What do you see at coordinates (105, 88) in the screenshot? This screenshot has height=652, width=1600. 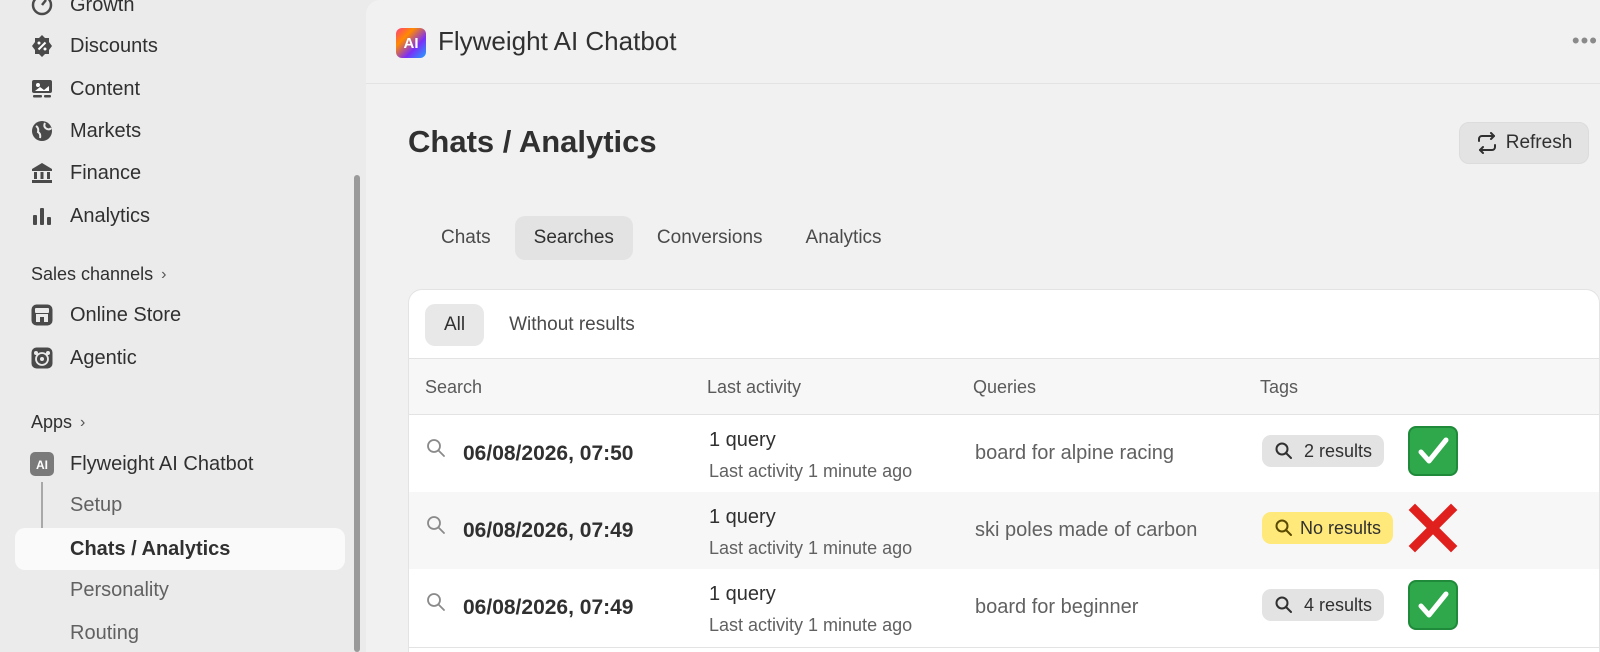 I see `sidebar-item-label: Content` at bounding box center [105, 88].